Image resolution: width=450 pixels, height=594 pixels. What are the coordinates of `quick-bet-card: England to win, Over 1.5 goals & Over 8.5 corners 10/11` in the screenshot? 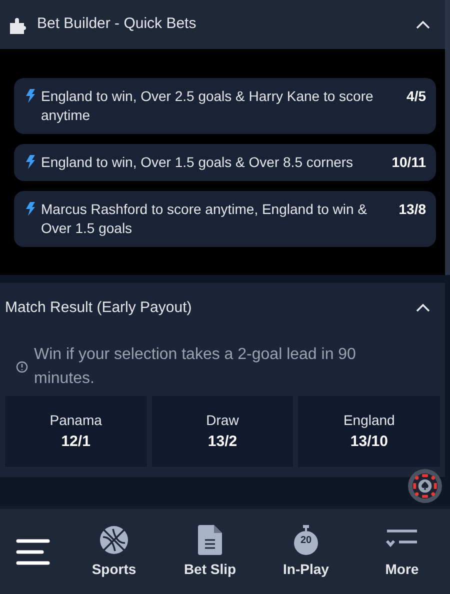 It's located at (225, 162).